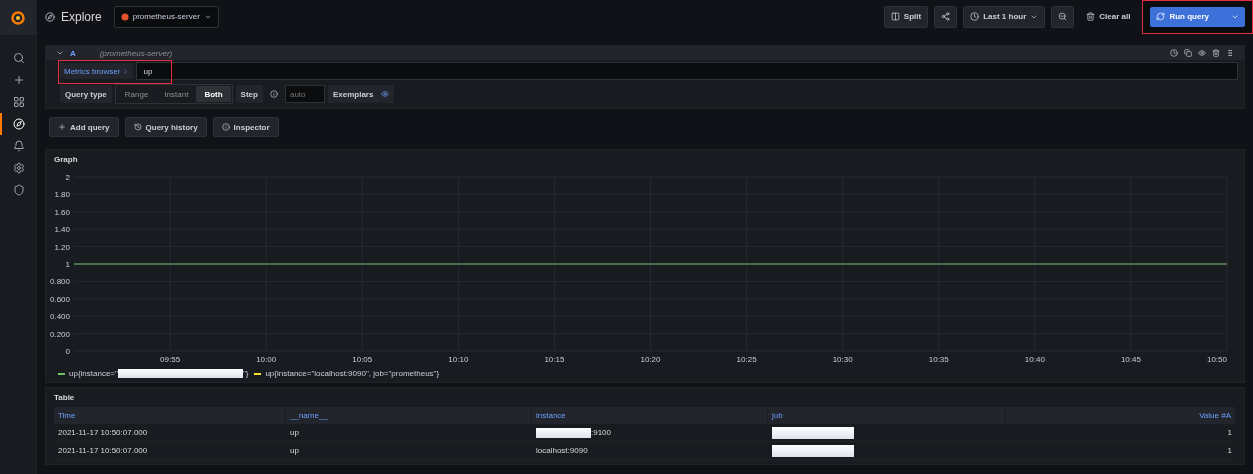 This screenshot has width=1253, height=474. What do you see at coordinates (59, 317) in the screenshot?
I see `y-axis-label: 0.400` at bounding box center [59, 317].